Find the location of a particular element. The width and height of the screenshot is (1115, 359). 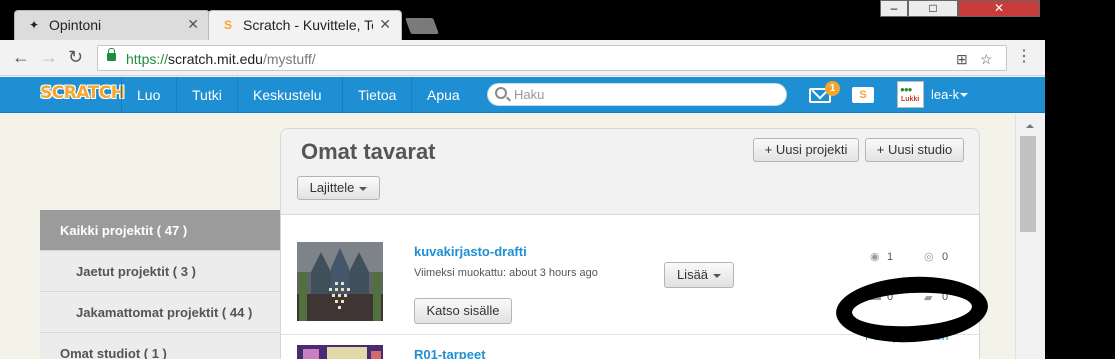

sidebar-item-shared: Jaetut projektit ( 3 ) is located at coordinates (160, 271).